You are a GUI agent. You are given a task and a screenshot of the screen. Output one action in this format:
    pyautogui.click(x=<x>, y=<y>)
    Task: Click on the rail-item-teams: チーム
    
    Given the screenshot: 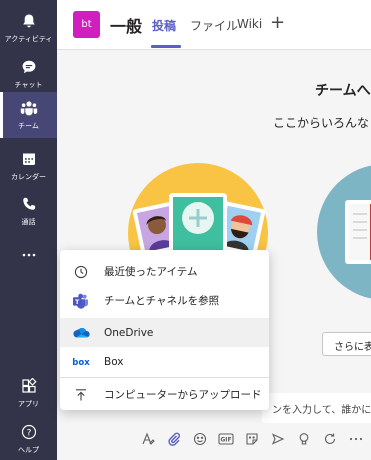 What is the action you would take?
    pyautogui.click(x=28, y=115)
    